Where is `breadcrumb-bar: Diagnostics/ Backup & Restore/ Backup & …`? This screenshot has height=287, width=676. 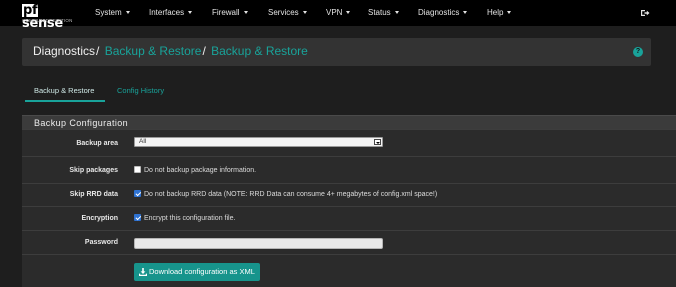 breadcrumb-bar: Diagnostics/ Backup & Restore/ Backup & … is located at coordinates (336, 52).